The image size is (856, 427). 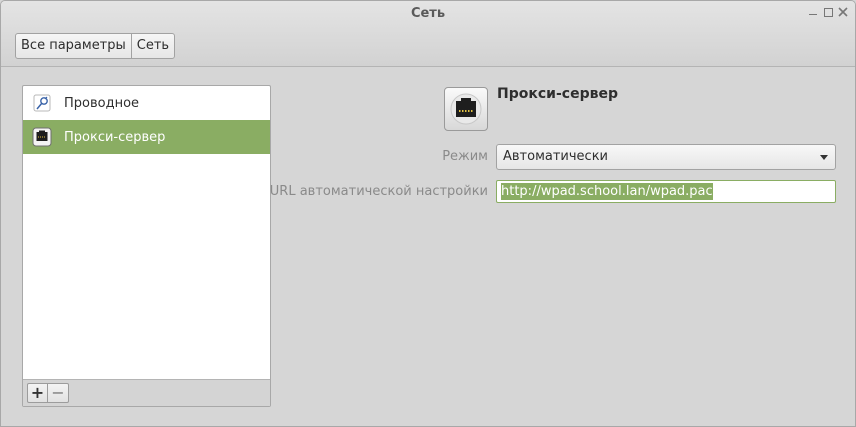 I want to click on sidebar-item-proxy: Прокси-сервер, so click(x=146, y=137).